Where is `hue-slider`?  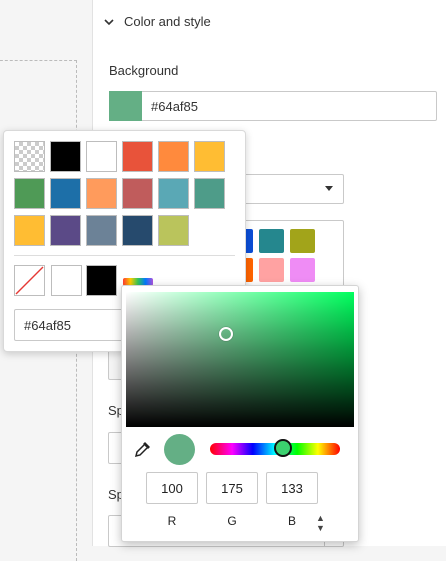 hue-slider is located at coordinates (275, 448).